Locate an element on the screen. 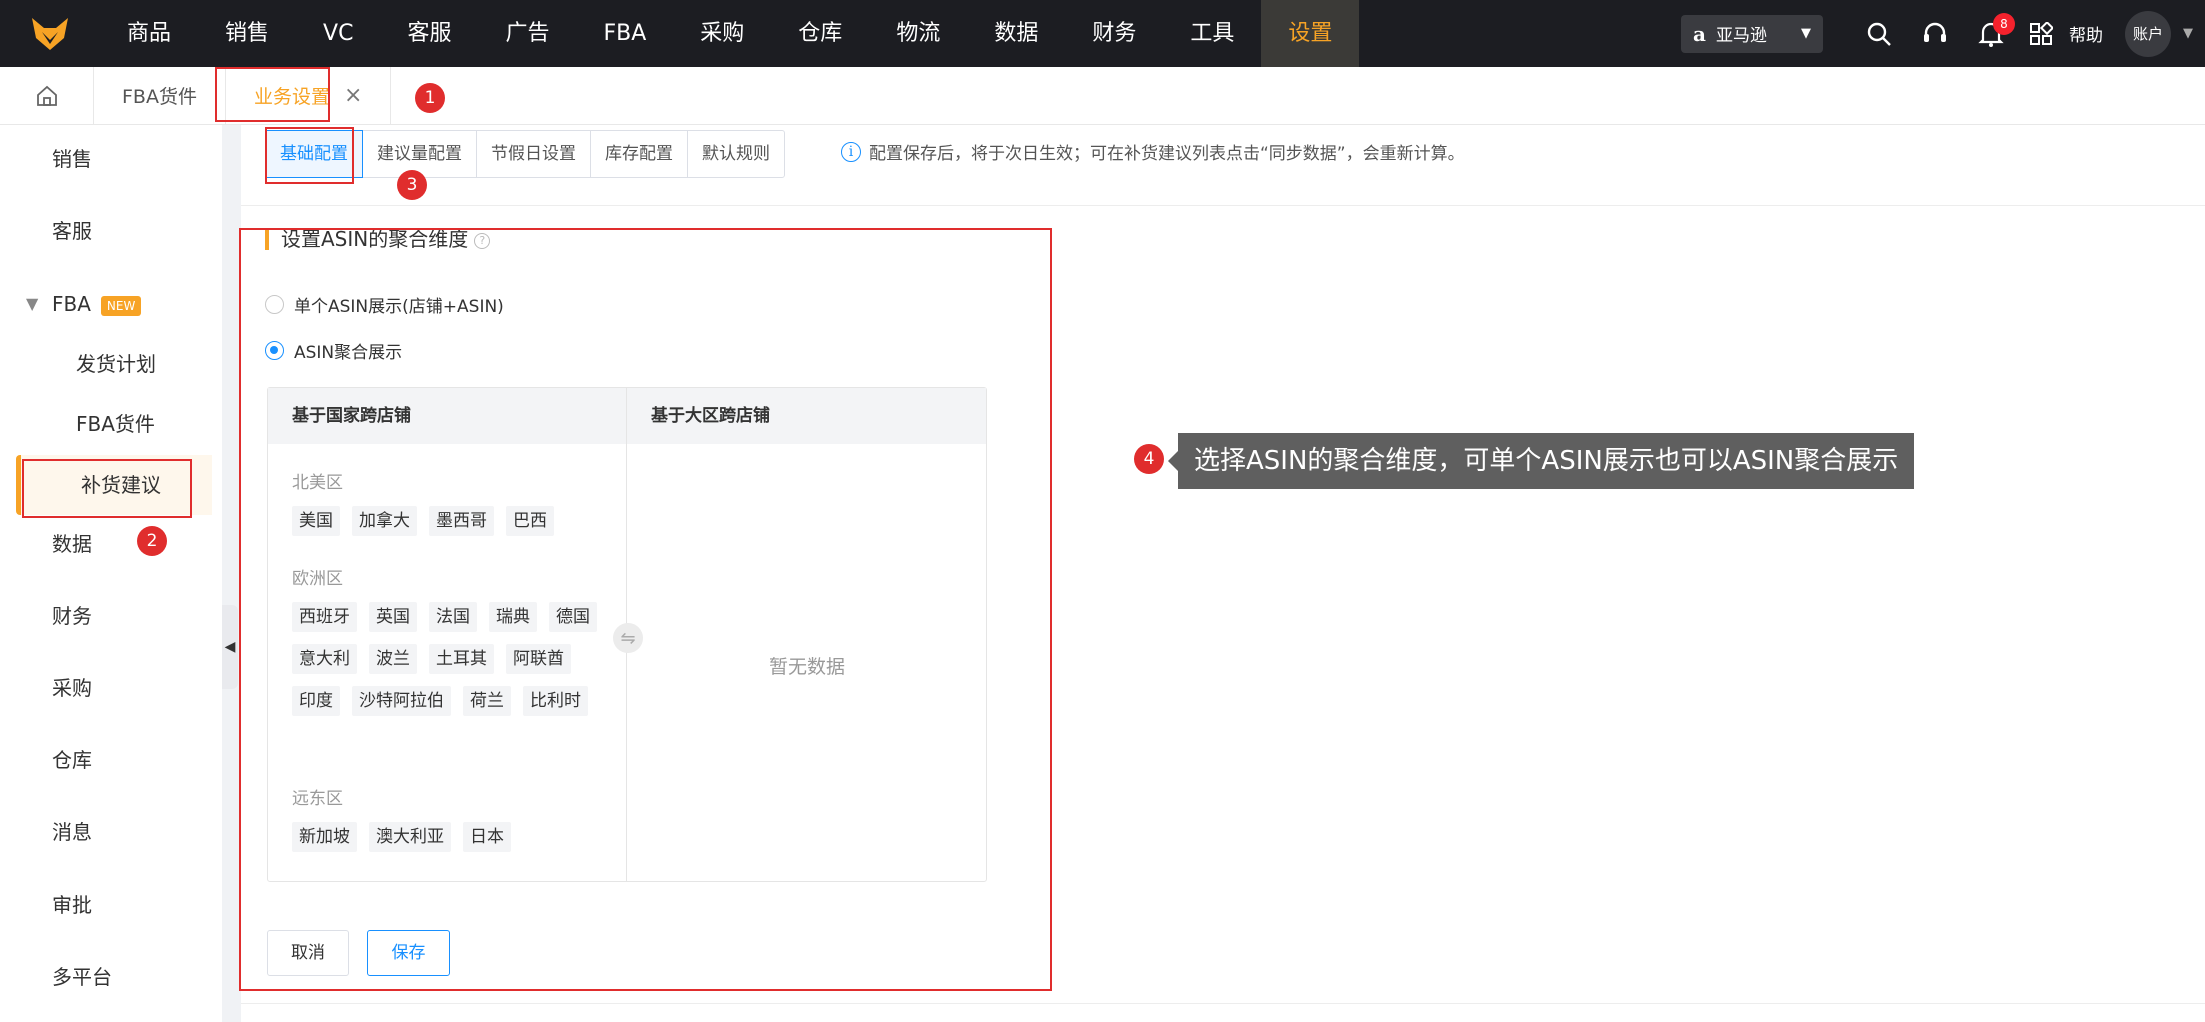  country-tag: 新加坡 is located at coordinates (324, 837).